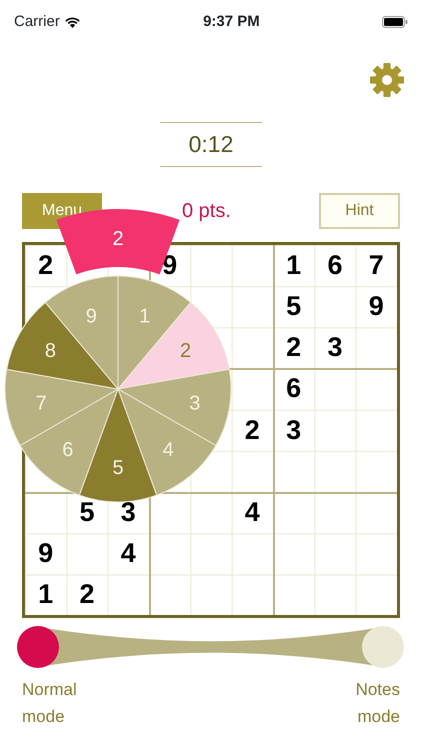  Describe the element at coordinates (211, 647) in the screenshot. I see `mode-toggle` at that location.